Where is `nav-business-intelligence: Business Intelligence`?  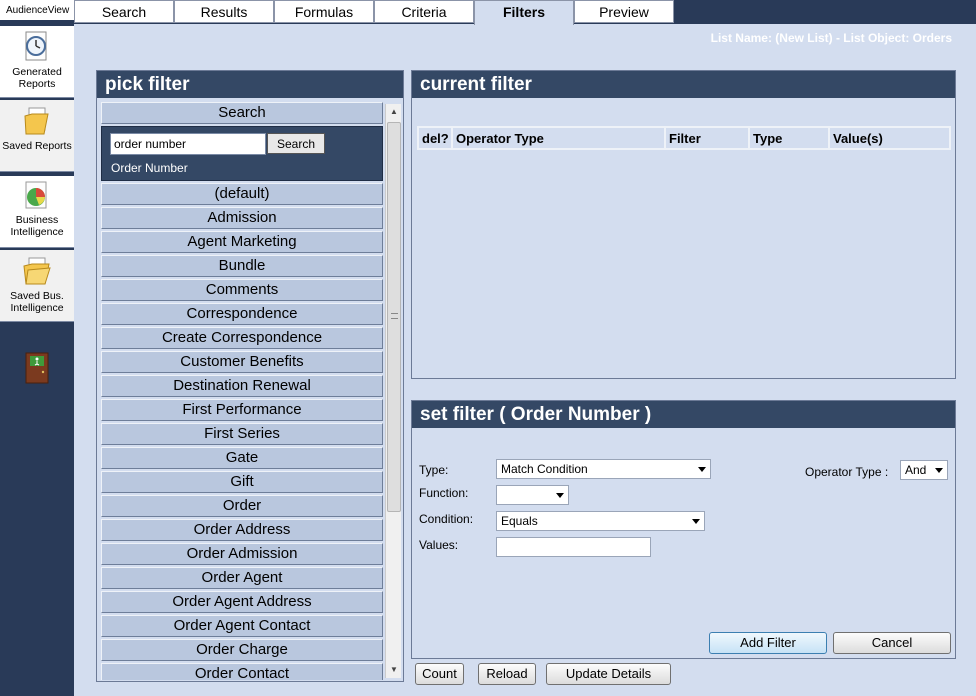
nav-business-intelligence: Business Intelligence is located at coordinates (37, 212).